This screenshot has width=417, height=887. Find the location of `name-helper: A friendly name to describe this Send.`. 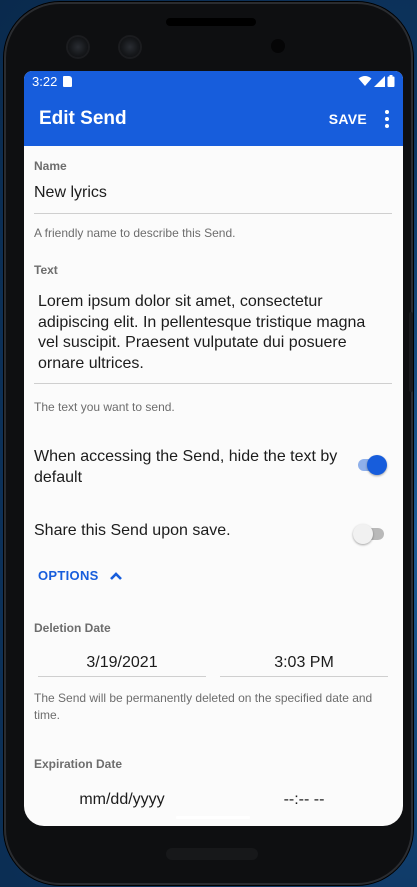

name-helper: A friendly name to describe this Send. is located at coordinates (135, 233).